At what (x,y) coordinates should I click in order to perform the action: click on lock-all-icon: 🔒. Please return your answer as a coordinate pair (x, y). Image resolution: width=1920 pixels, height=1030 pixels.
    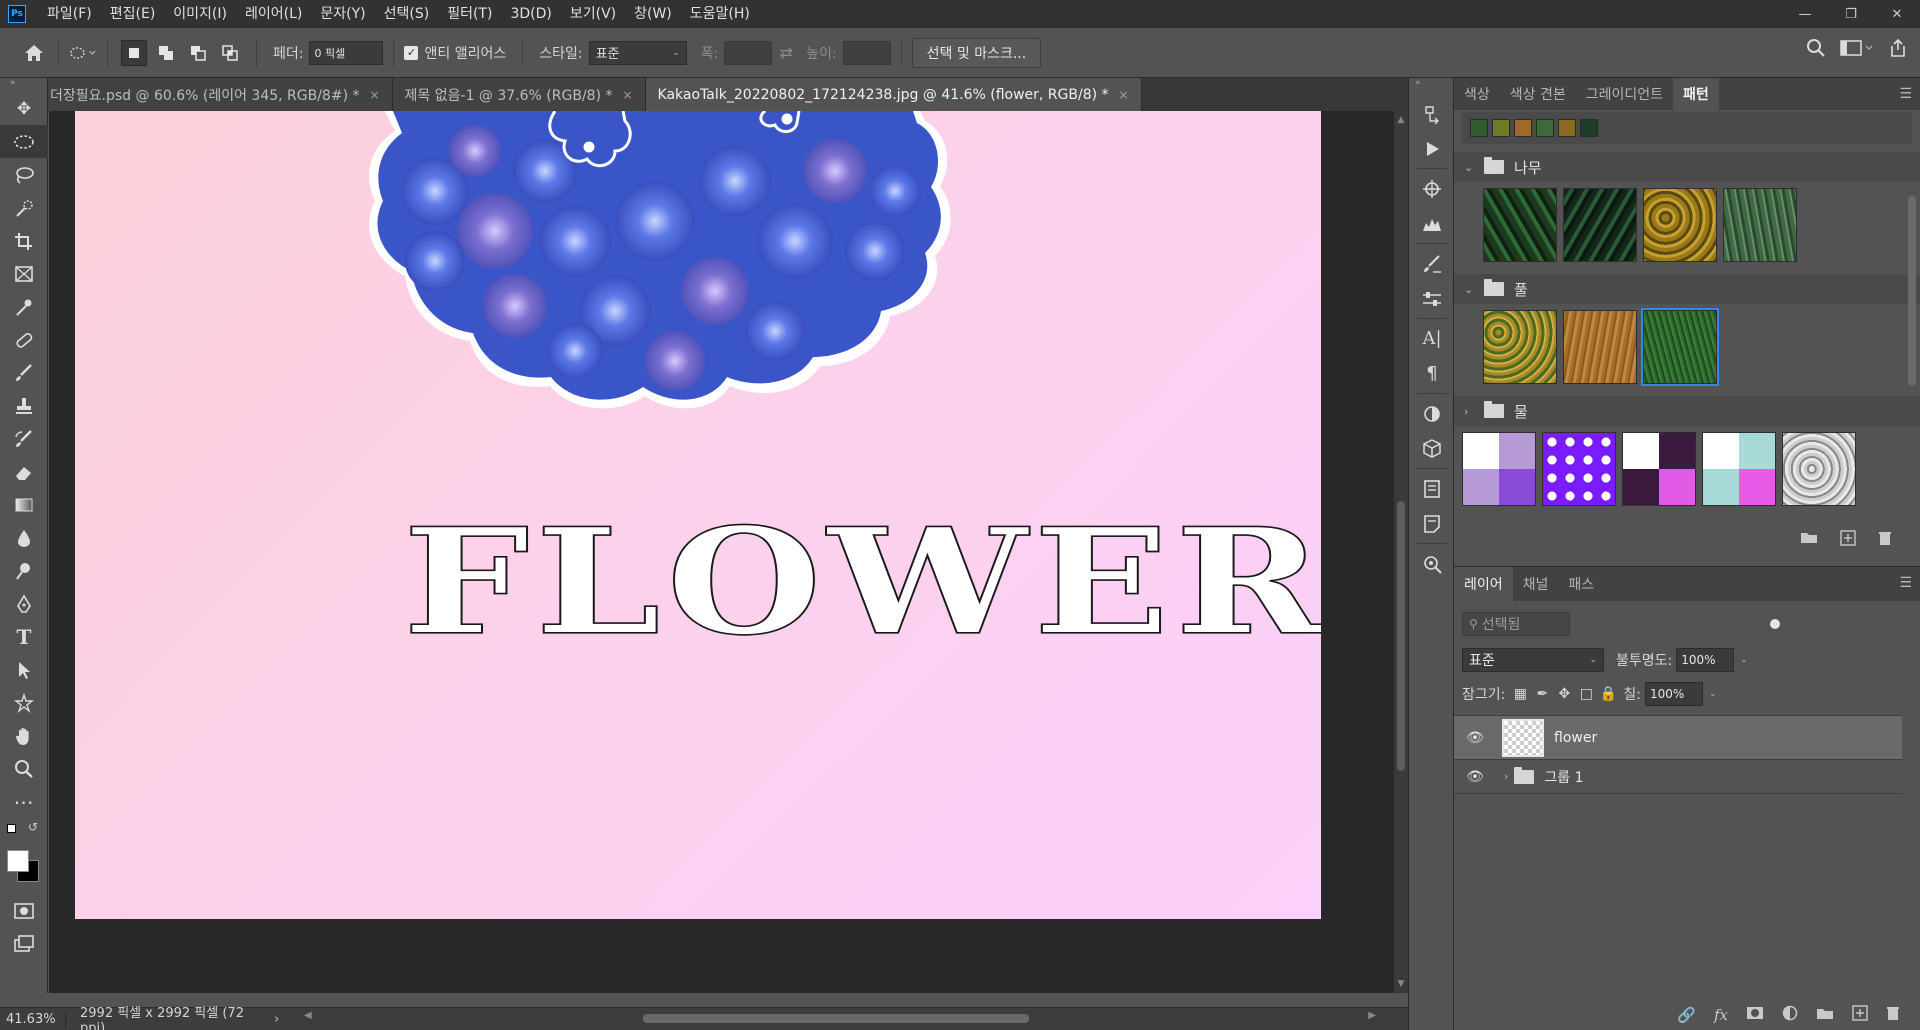
    Looking at the image, I should click on (1608, 694).